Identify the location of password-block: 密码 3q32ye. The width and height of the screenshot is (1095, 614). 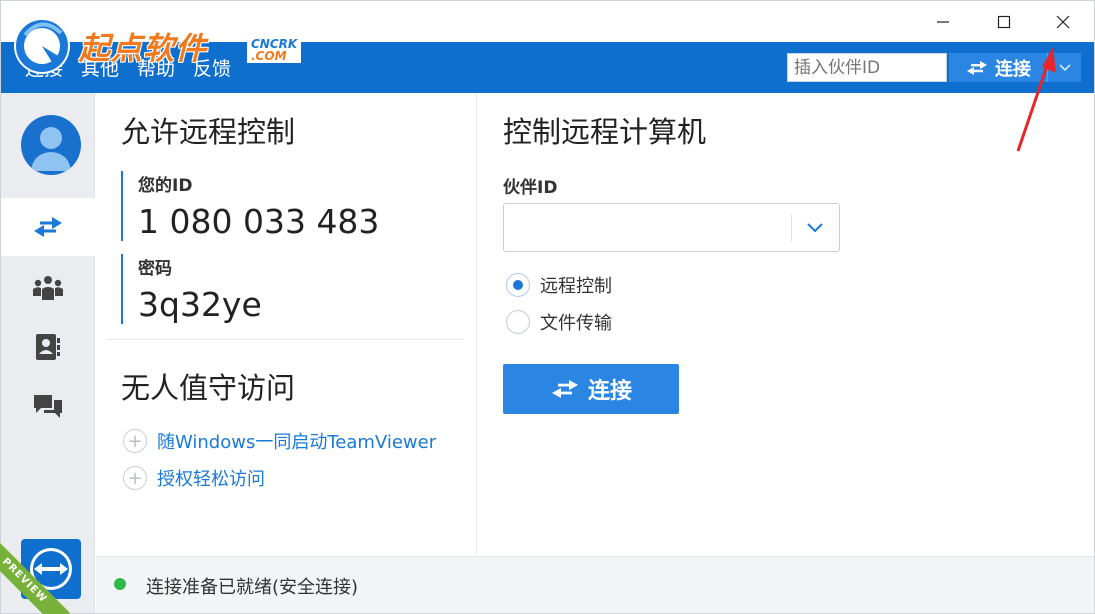
(271, 289).